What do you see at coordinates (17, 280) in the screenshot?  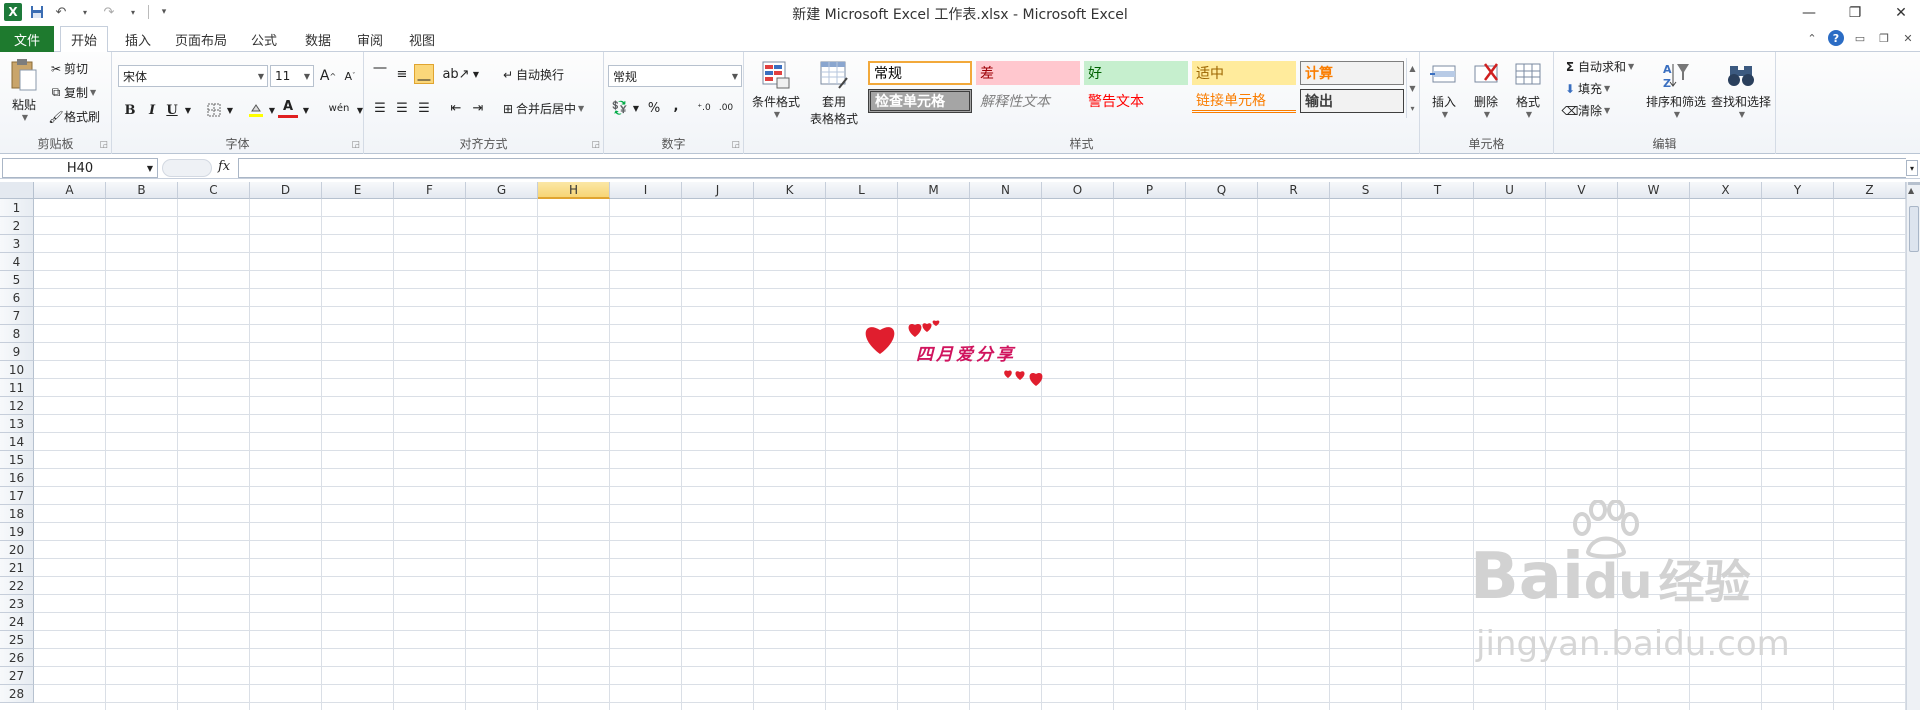 I see `row-header-5: 5` at bounding box center [17, 280].